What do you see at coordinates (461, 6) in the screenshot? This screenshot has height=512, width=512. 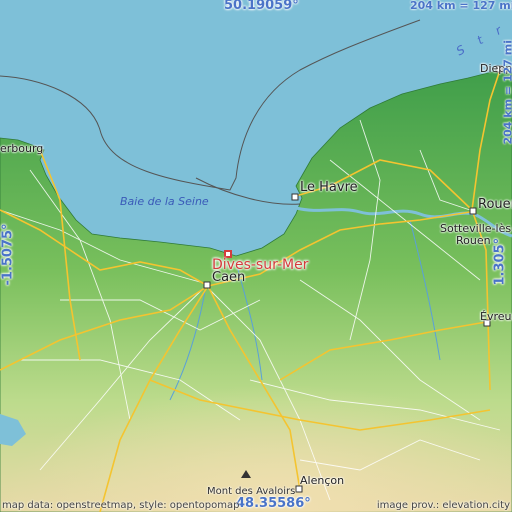 I see `scale-top: 204 km = 127 mi` at bounding box center [461, 6].